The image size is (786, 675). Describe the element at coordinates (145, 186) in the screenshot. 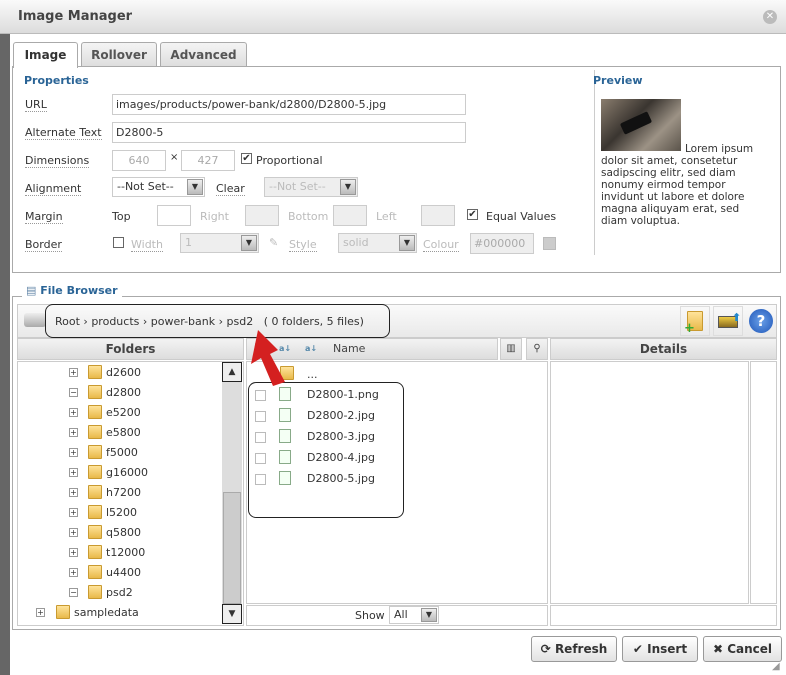

I see `alignment-value: --Not Set--` at that location.